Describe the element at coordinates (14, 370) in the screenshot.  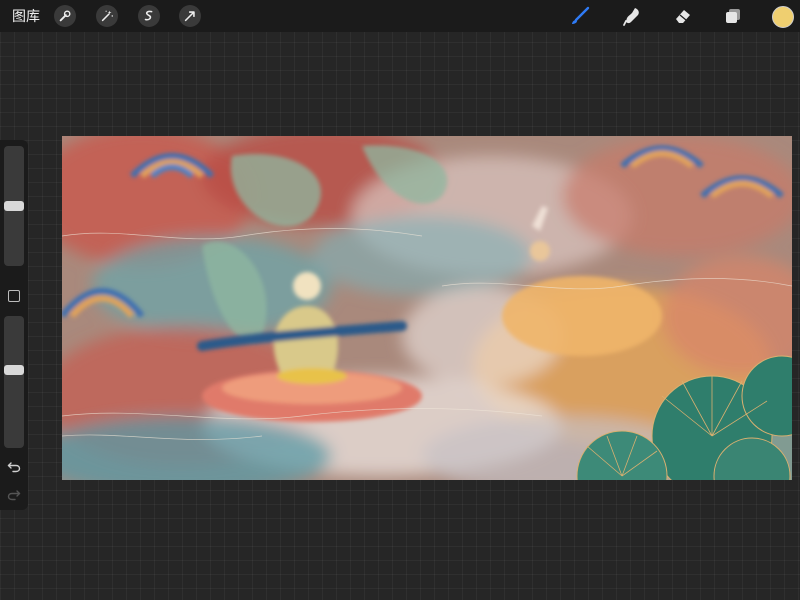
I see `opacity-thumb` at that location.